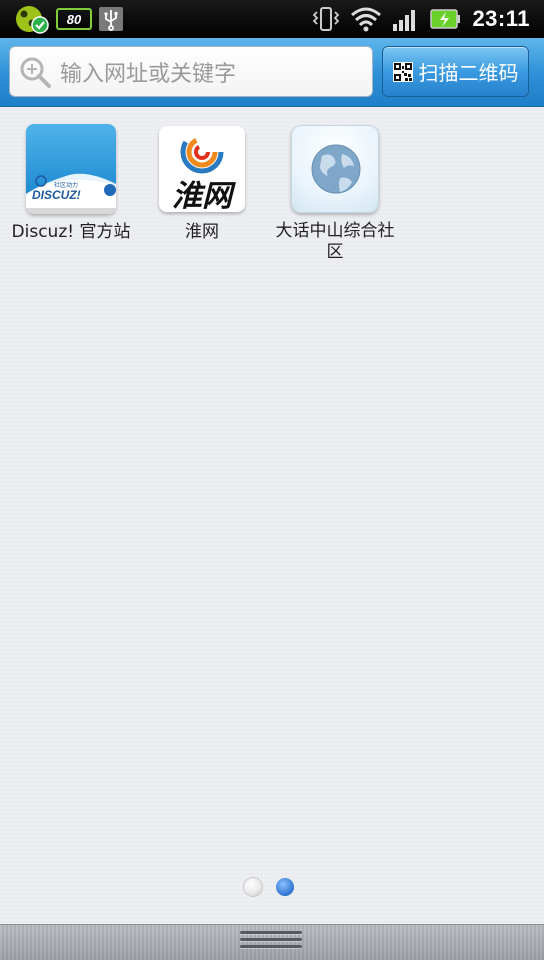 The height and width of the screenshot is (960, 544). Describe the element at coordinates (404, 20) in the screenshot. I see `signal-icon` at that location.